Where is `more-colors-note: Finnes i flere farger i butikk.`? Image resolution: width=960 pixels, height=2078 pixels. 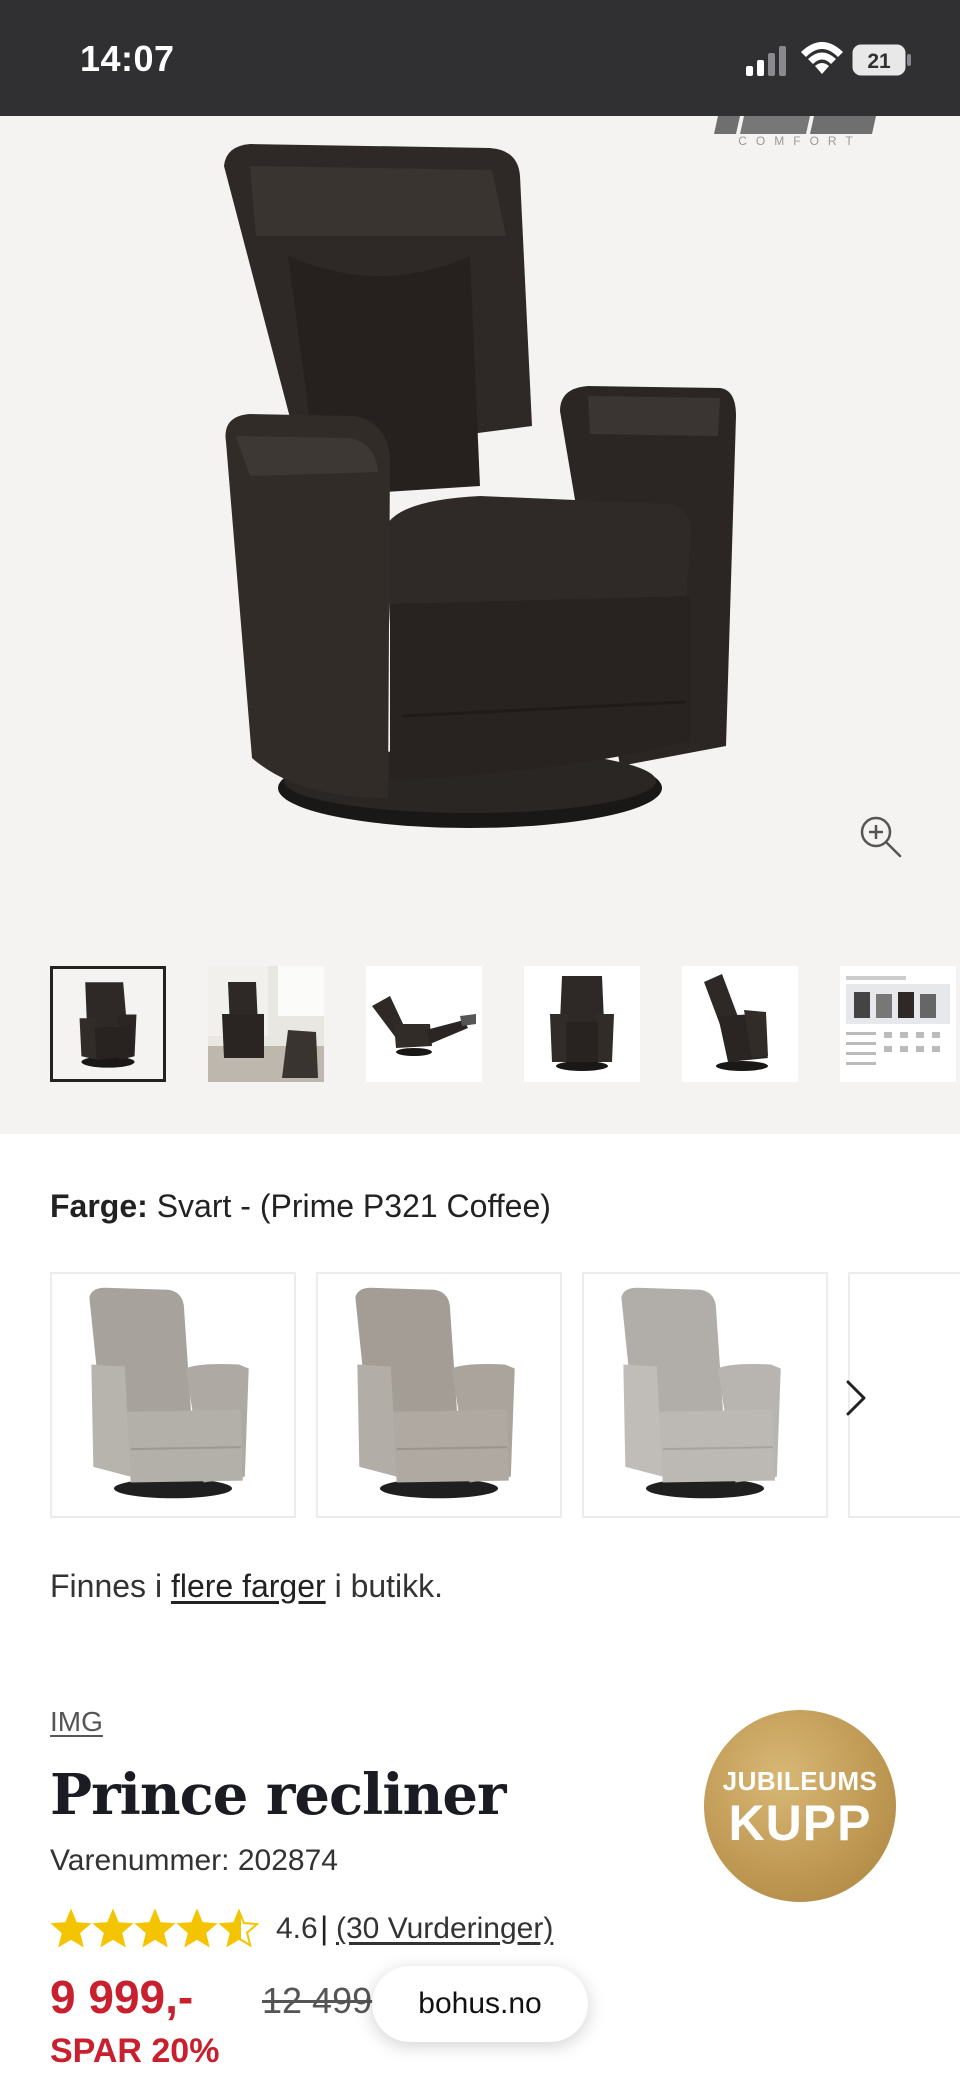
more-colors-note: Finnes i flere farger i butikk. is located at coordinates (247, 1586).